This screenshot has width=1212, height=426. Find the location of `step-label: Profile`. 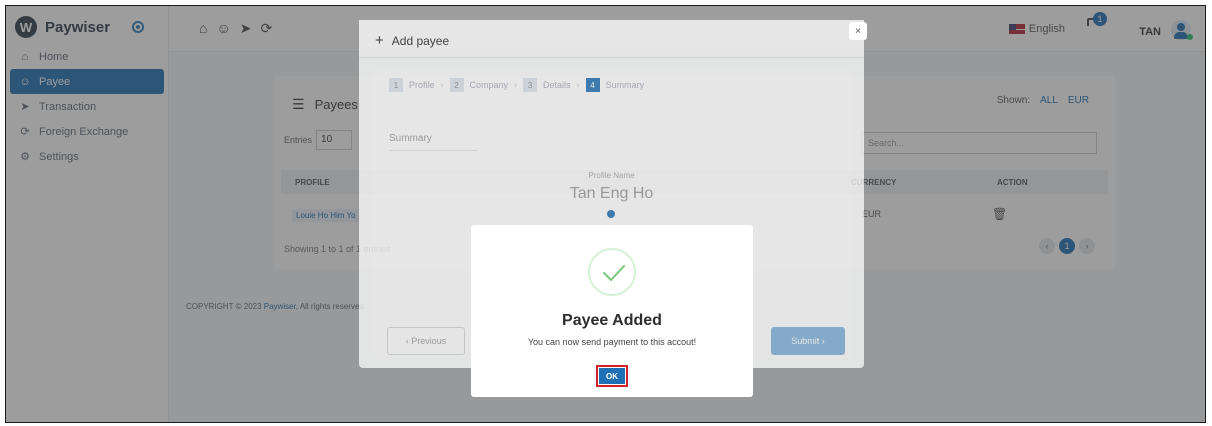

step-label: Profile is located at coordinates (422, 85).